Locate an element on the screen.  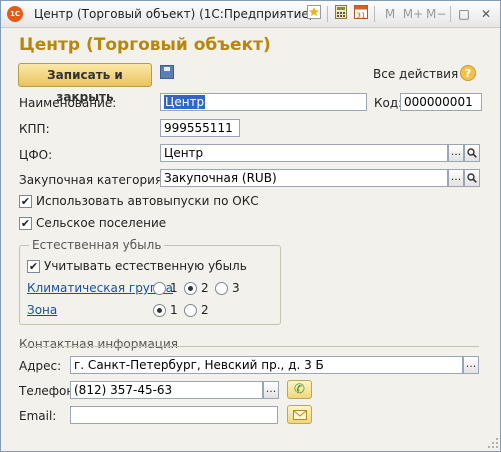
name-label: Наименование: is located at coordinates (68, 103).